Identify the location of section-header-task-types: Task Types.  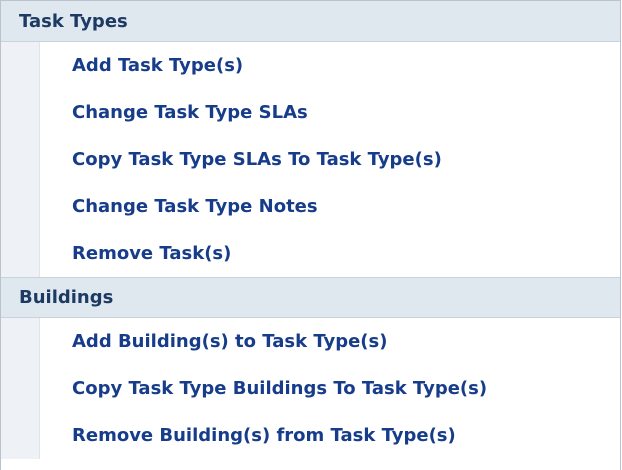
(310, 21).